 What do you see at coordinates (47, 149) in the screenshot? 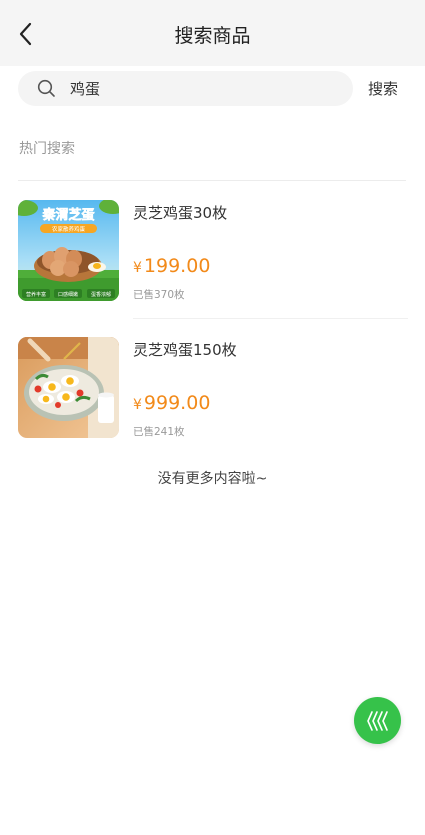
I see `hot-search-heading: 热门搜索` at bounding box center [47, 149].